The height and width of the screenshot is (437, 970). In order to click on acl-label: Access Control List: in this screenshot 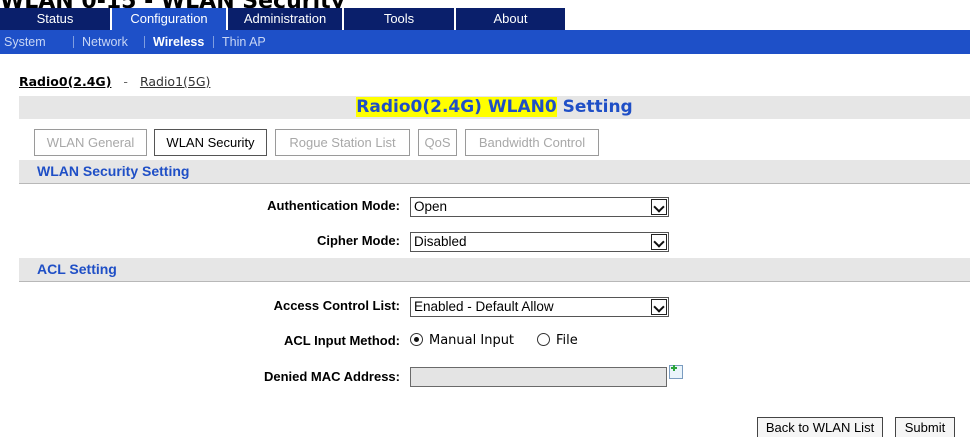, I will do `click(336, 305)`.